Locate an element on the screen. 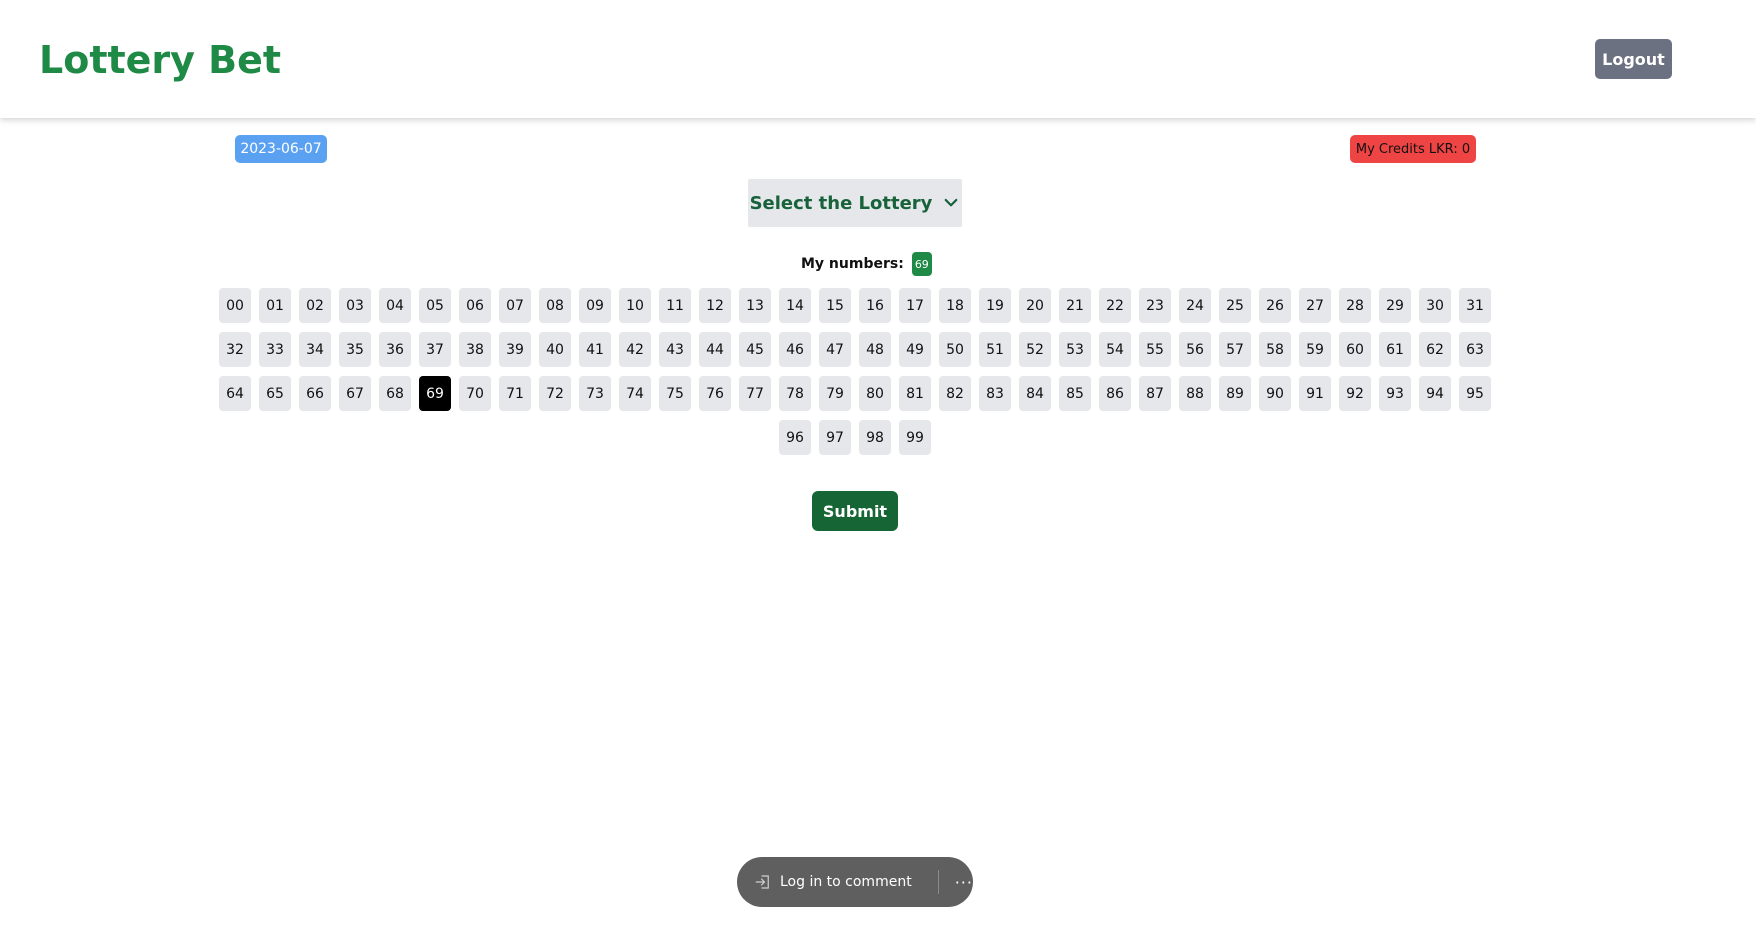 This screenshot has width=1756, height=937. number-tile: 72 is located at coordinates (555, 393).